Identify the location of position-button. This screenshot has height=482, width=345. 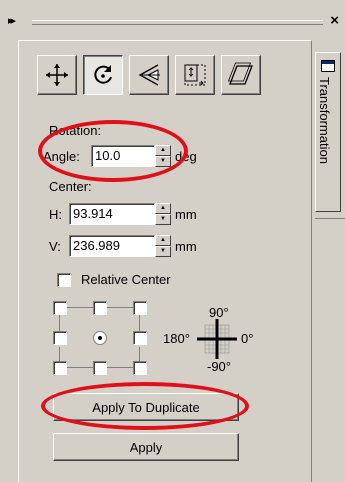
(57, 75).